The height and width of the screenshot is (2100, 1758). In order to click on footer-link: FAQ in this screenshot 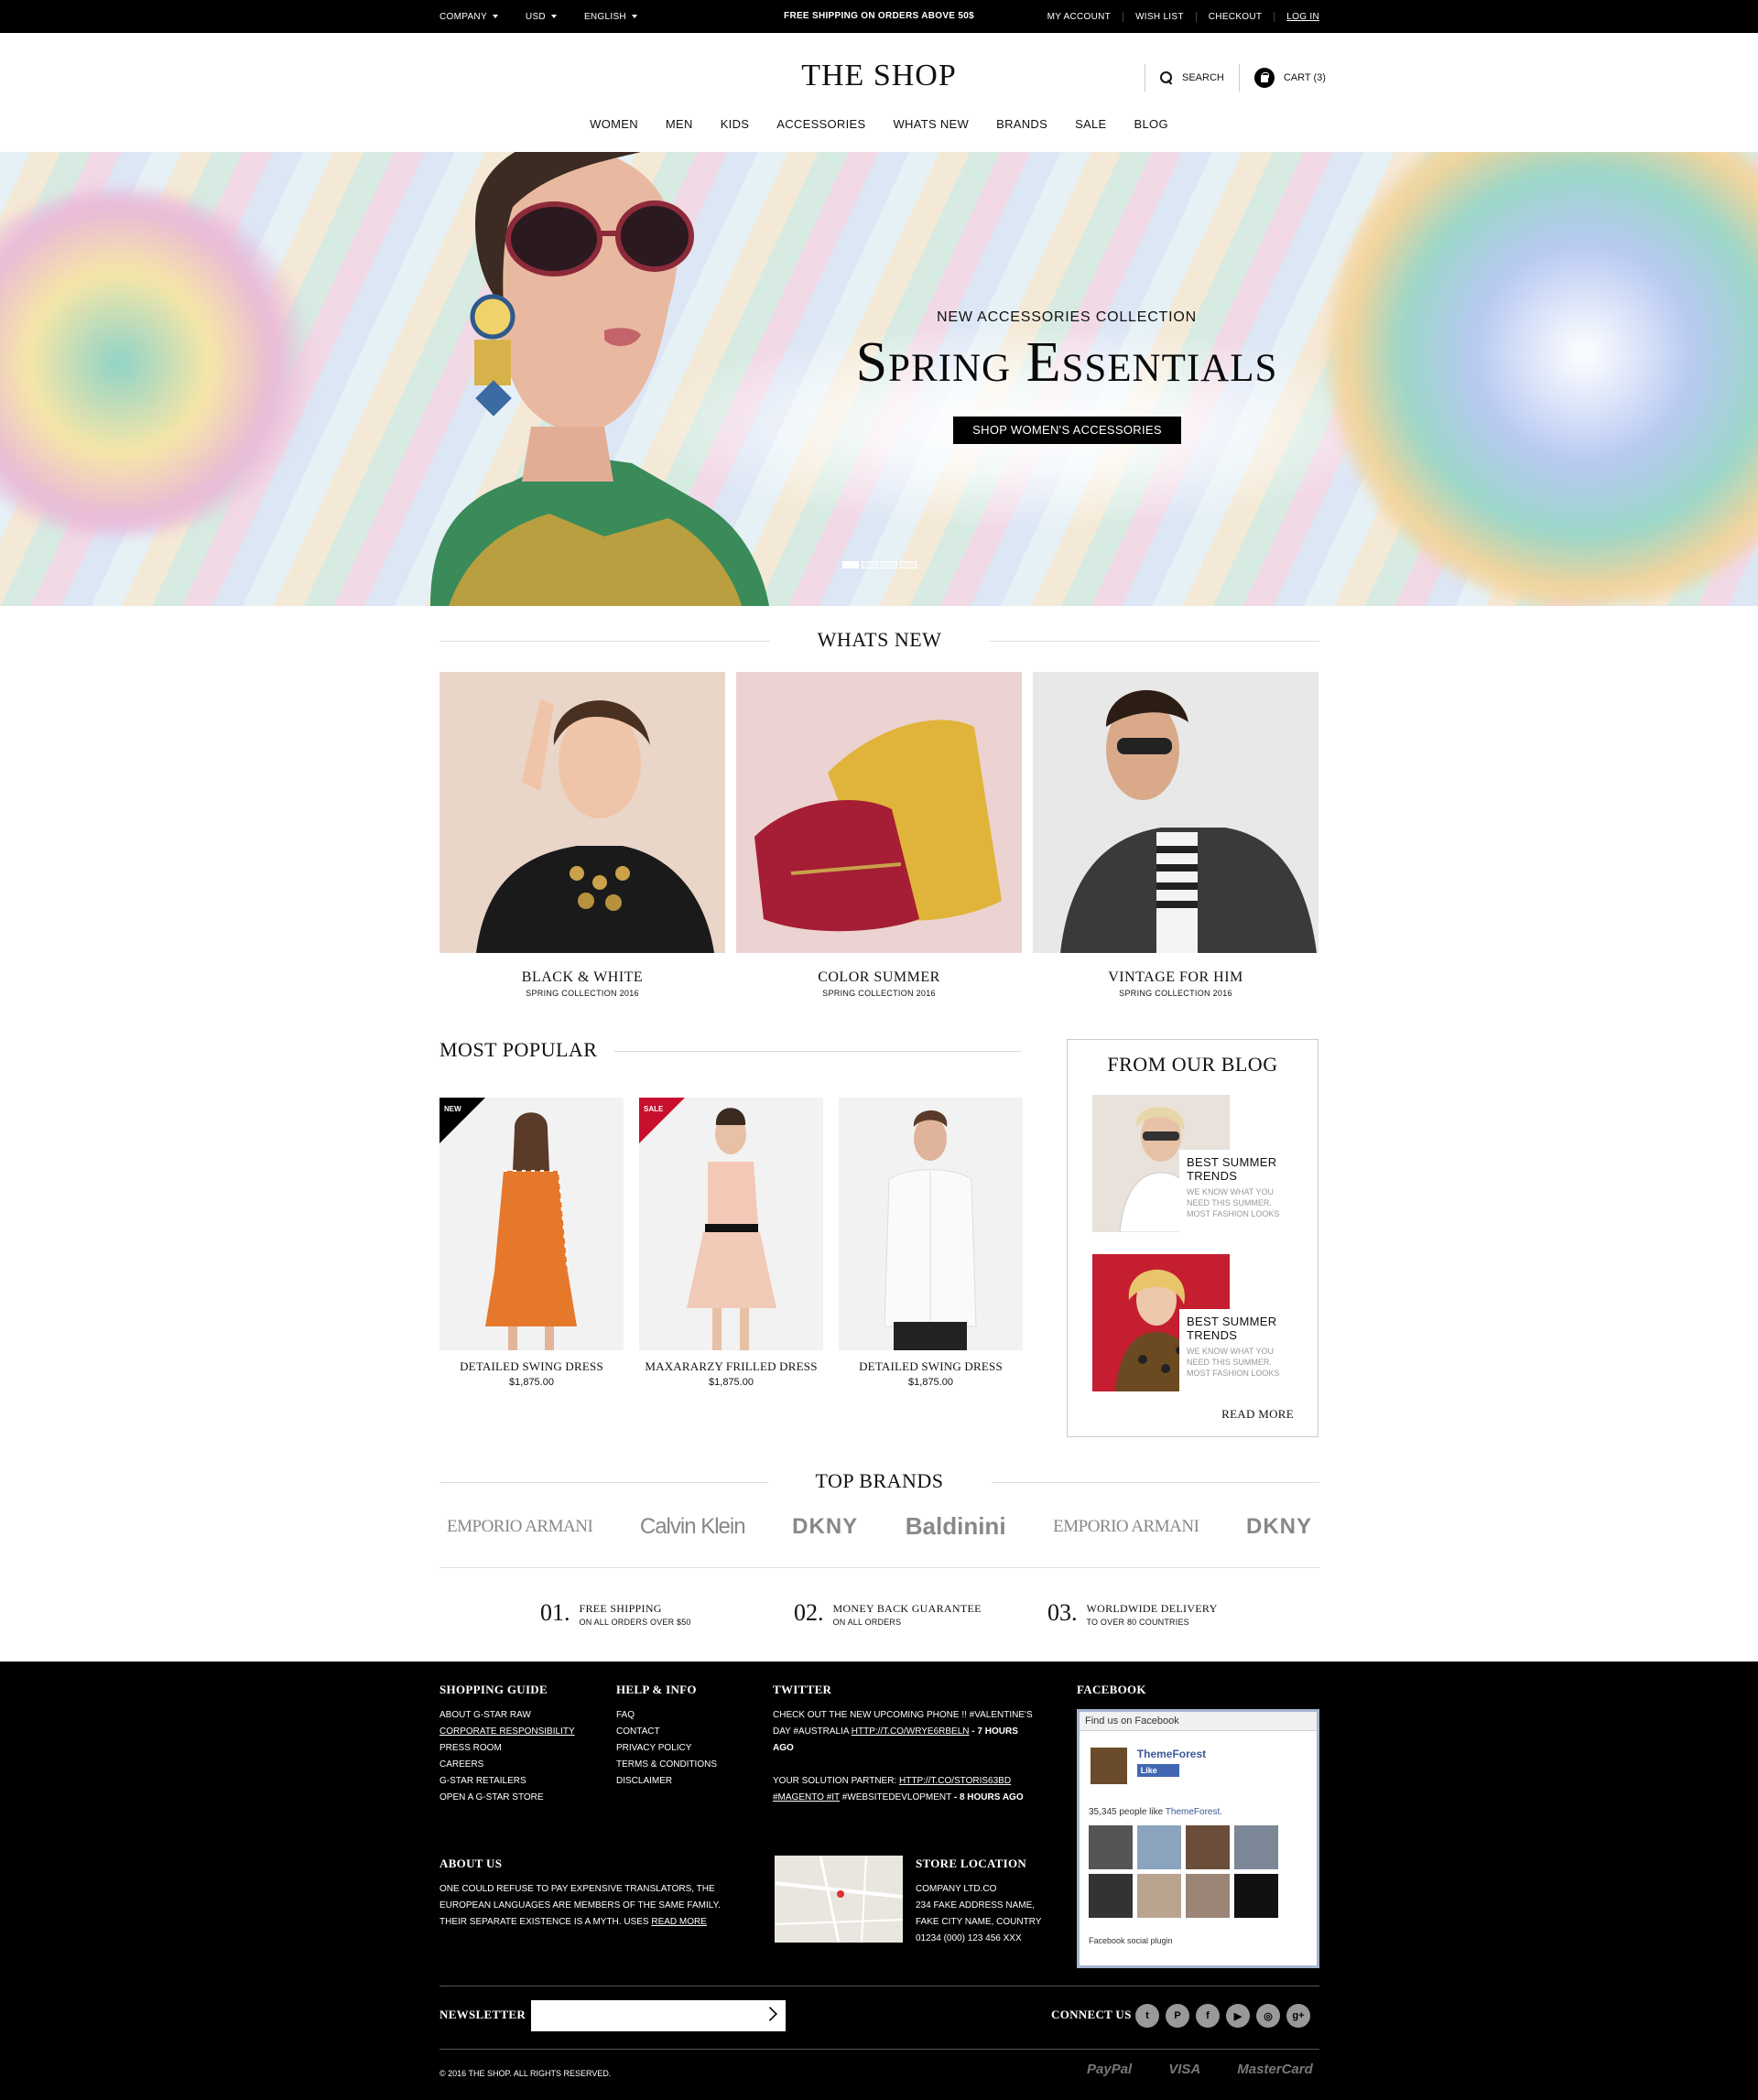, I will do `click(685, 1715)`.